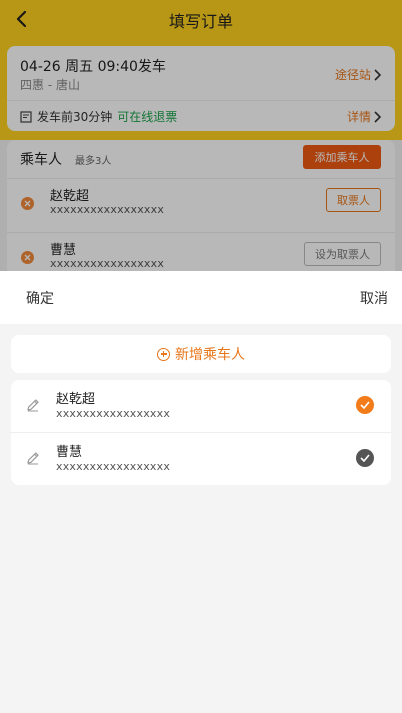  What do you see at coordinates (201, 406) in the screenshot?
I see `list-item: 赵乾超 xxxxxxxxxxxxxxxxx` at bounding box center [201, 406].